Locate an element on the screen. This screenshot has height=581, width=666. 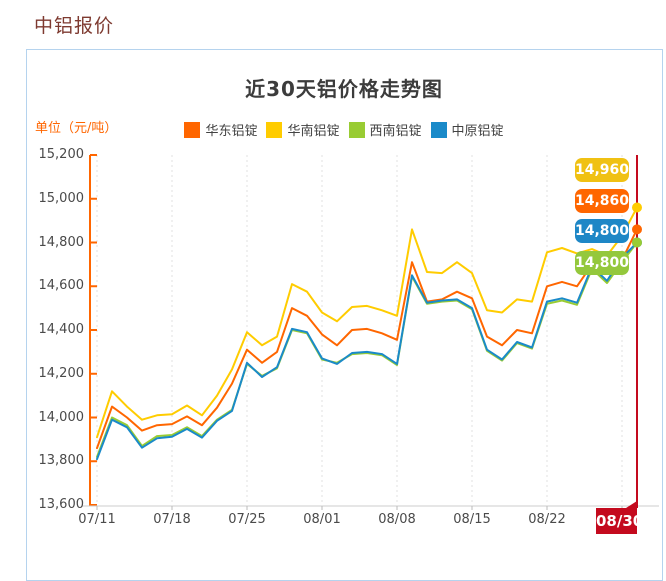
y-axis-label: 14,000 is located at coordinates (61, 417).